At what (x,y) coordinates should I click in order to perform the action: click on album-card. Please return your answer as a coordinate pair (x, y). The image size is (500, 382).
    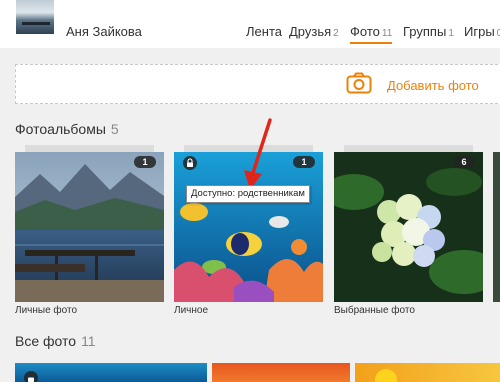
    Looking at the image, I should click on (496, 231).